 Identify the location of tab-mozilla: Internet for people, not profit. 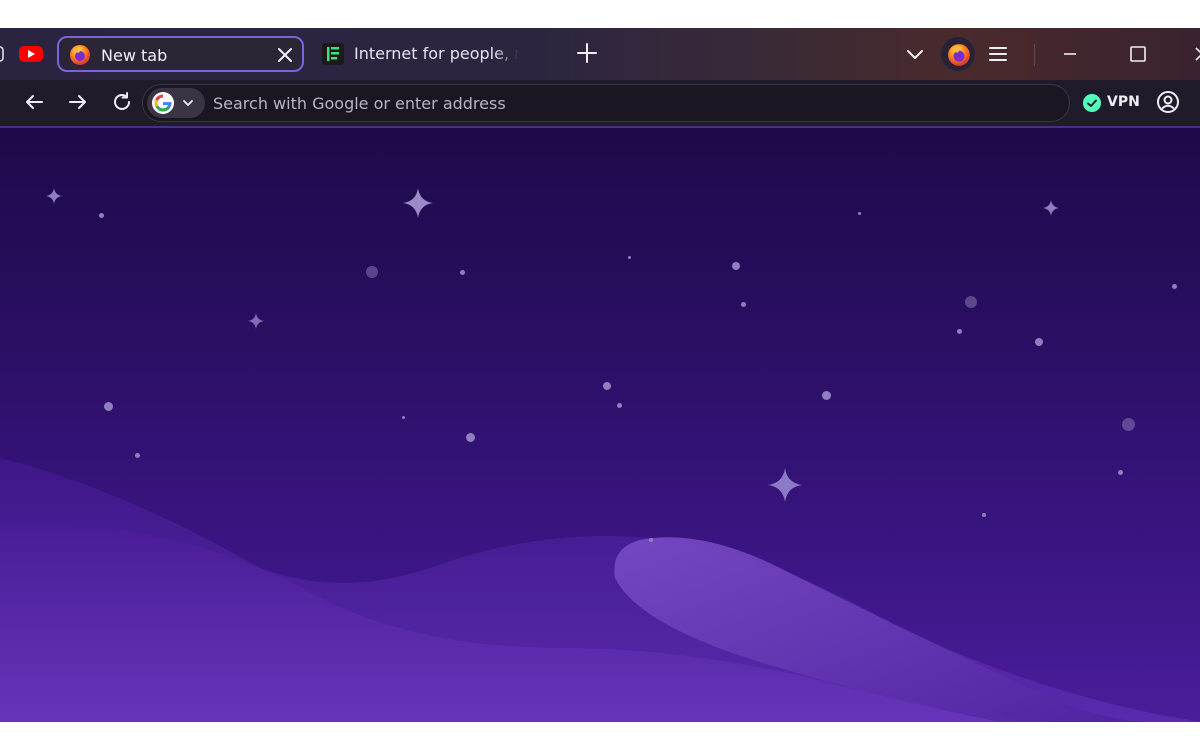
(425, 54).